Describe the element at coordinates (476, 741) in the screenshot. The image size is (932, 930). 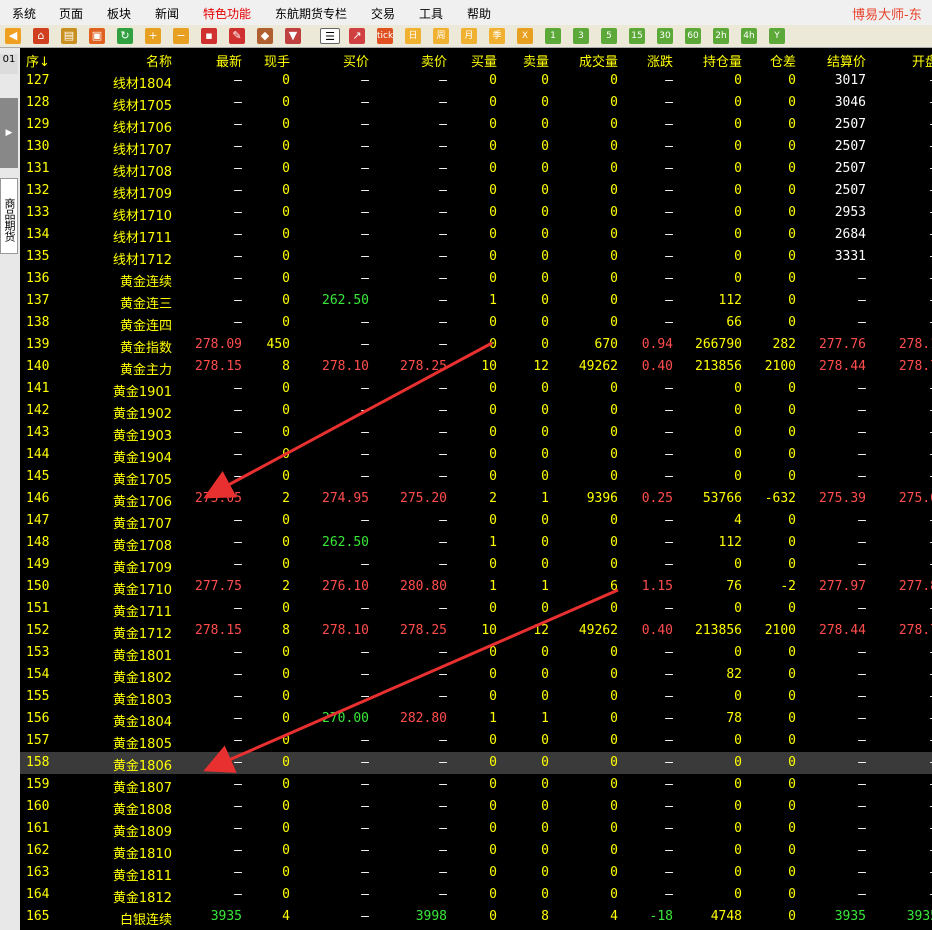
I see `table-row: 157黄金1805—0——000—00——` at that location.